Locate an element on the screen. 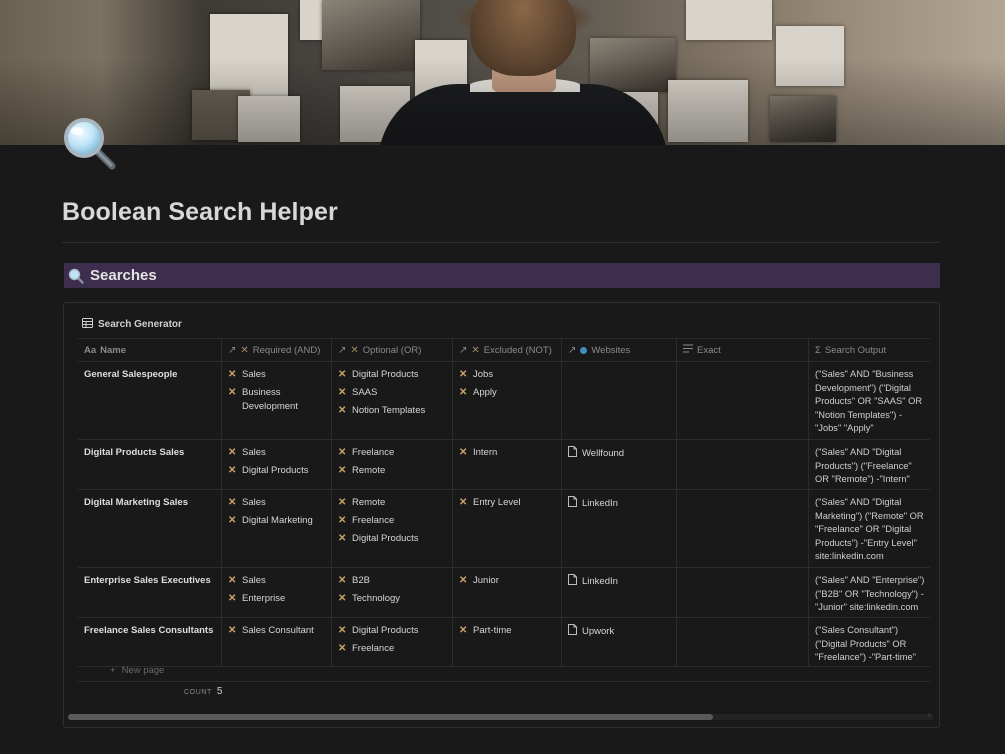  column-header-excluded: ↗ ✕ Excluded (NOT) is located at coordinates (507, 350).